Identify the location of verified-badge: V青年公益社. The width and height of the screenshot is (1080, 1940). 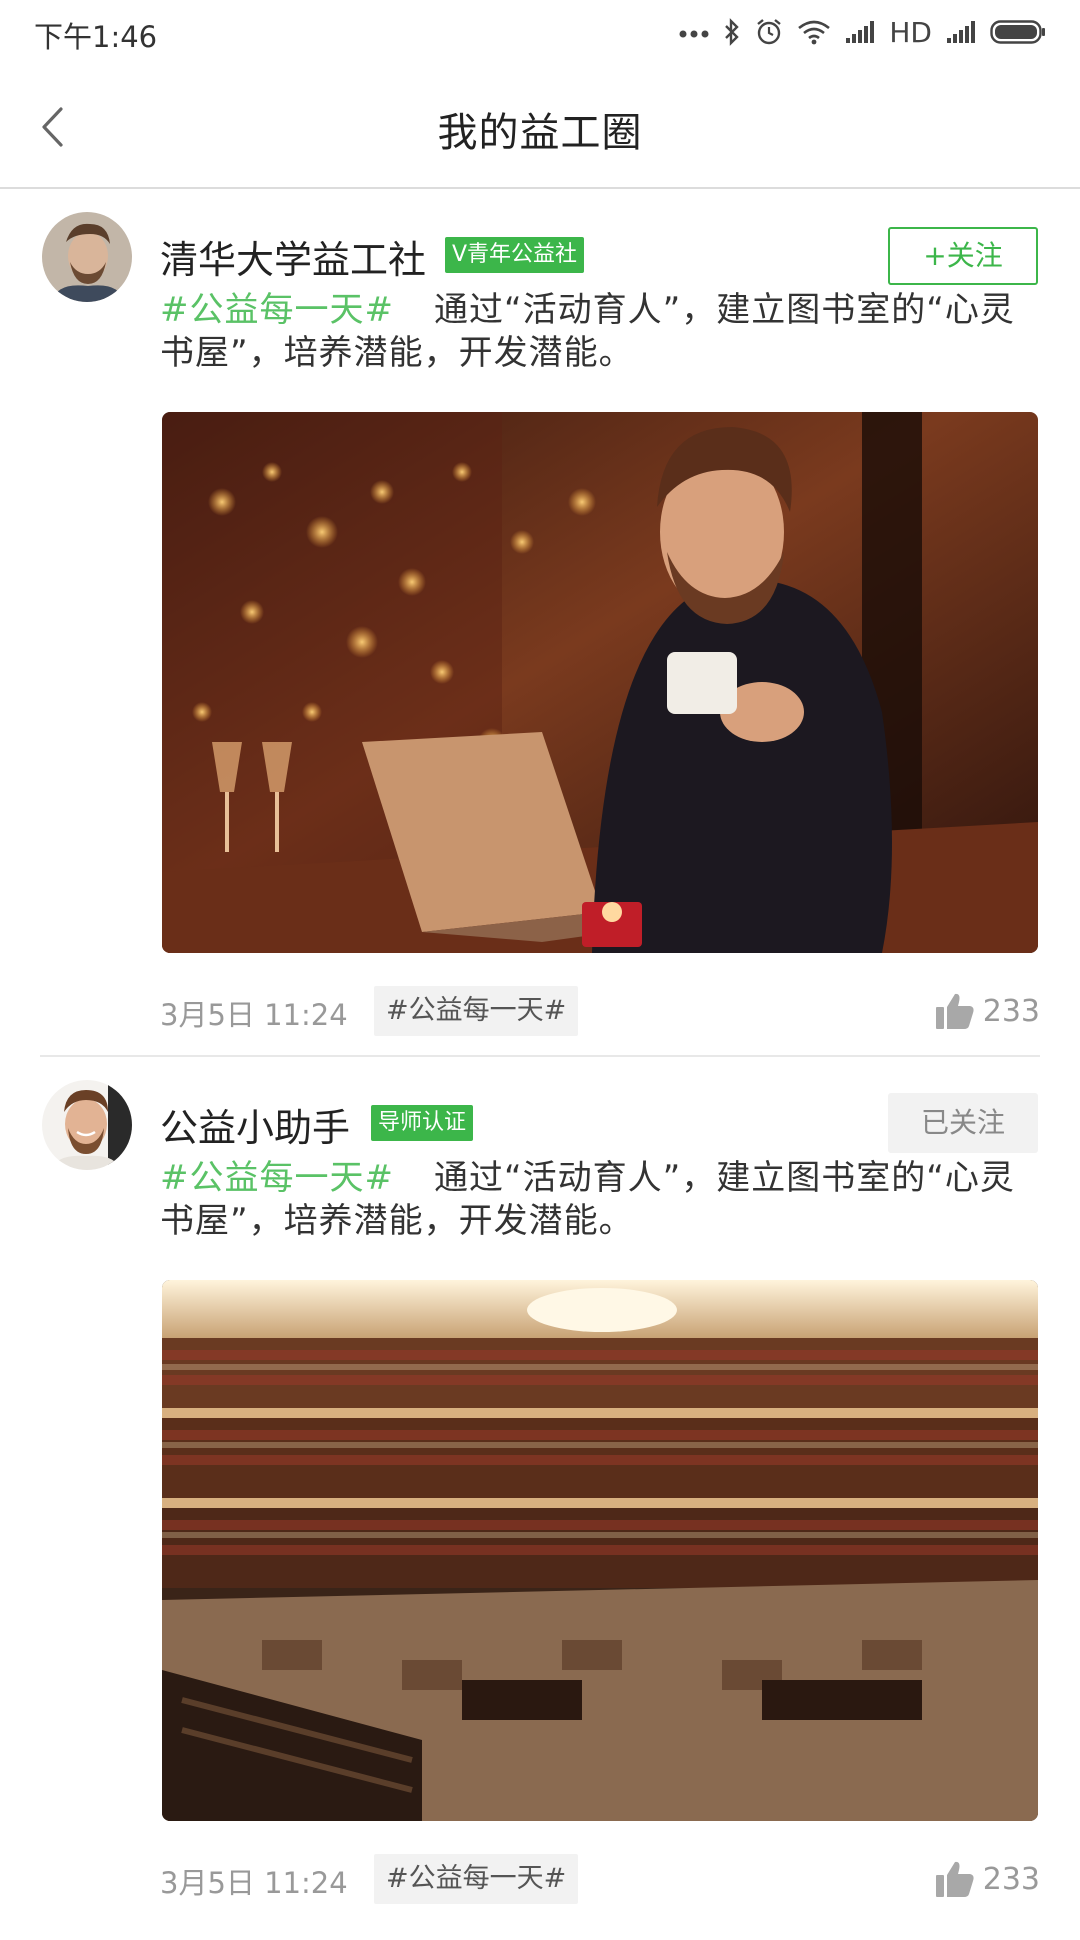
(515, 255).